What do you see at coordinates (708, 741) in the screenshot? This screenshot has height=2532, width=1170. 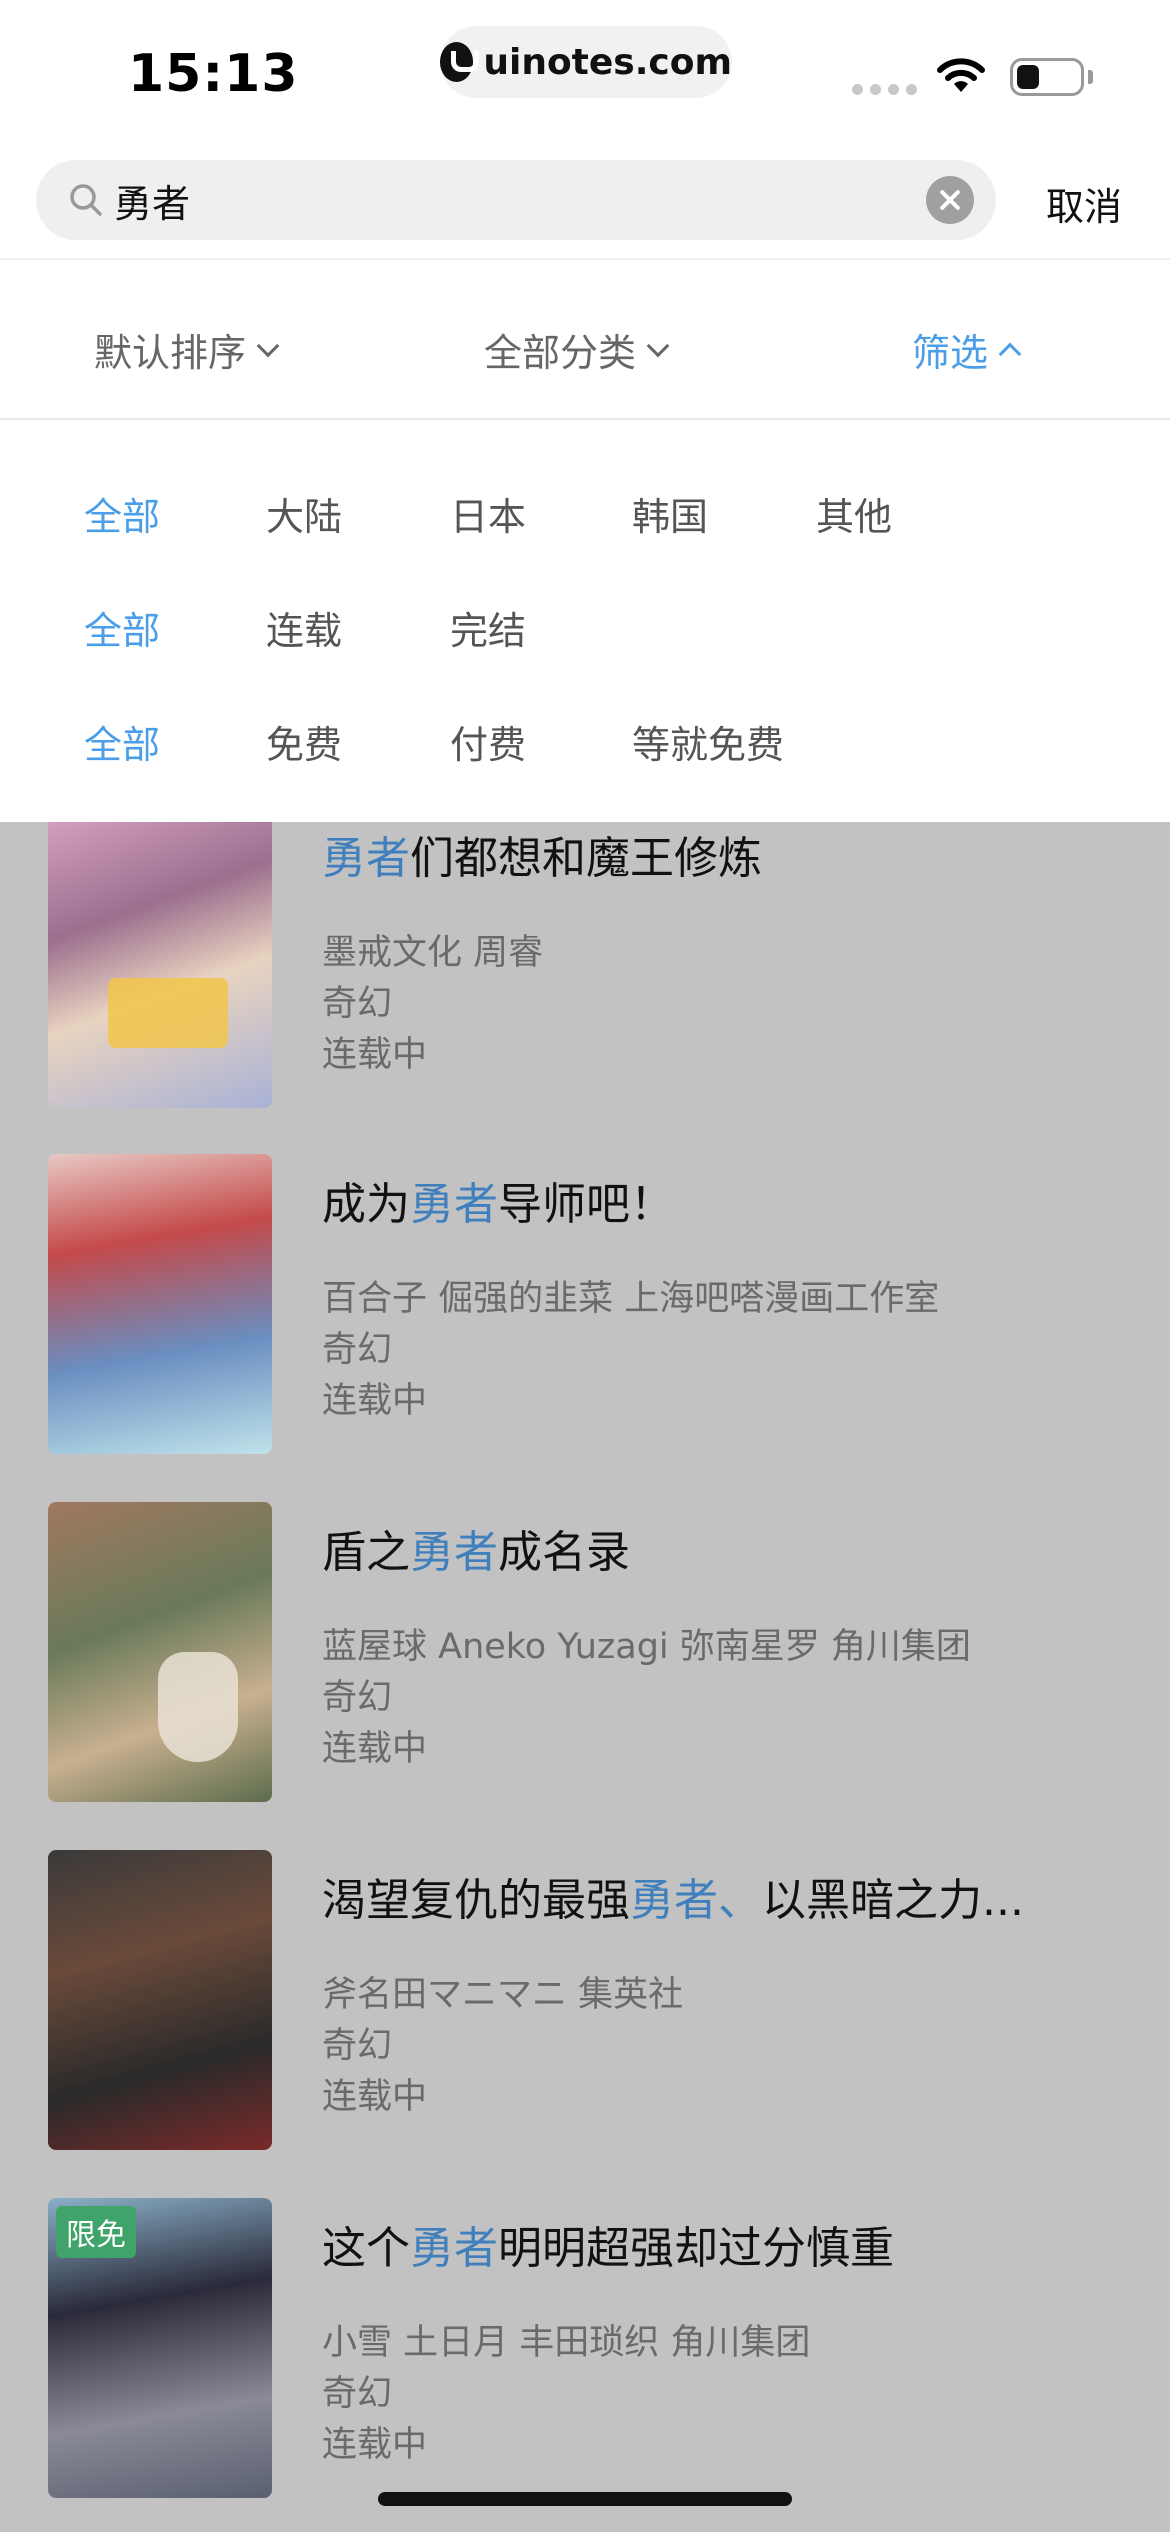 I see `pricing-option-wait-free: 等就免费` at bounding box center [708, 741].